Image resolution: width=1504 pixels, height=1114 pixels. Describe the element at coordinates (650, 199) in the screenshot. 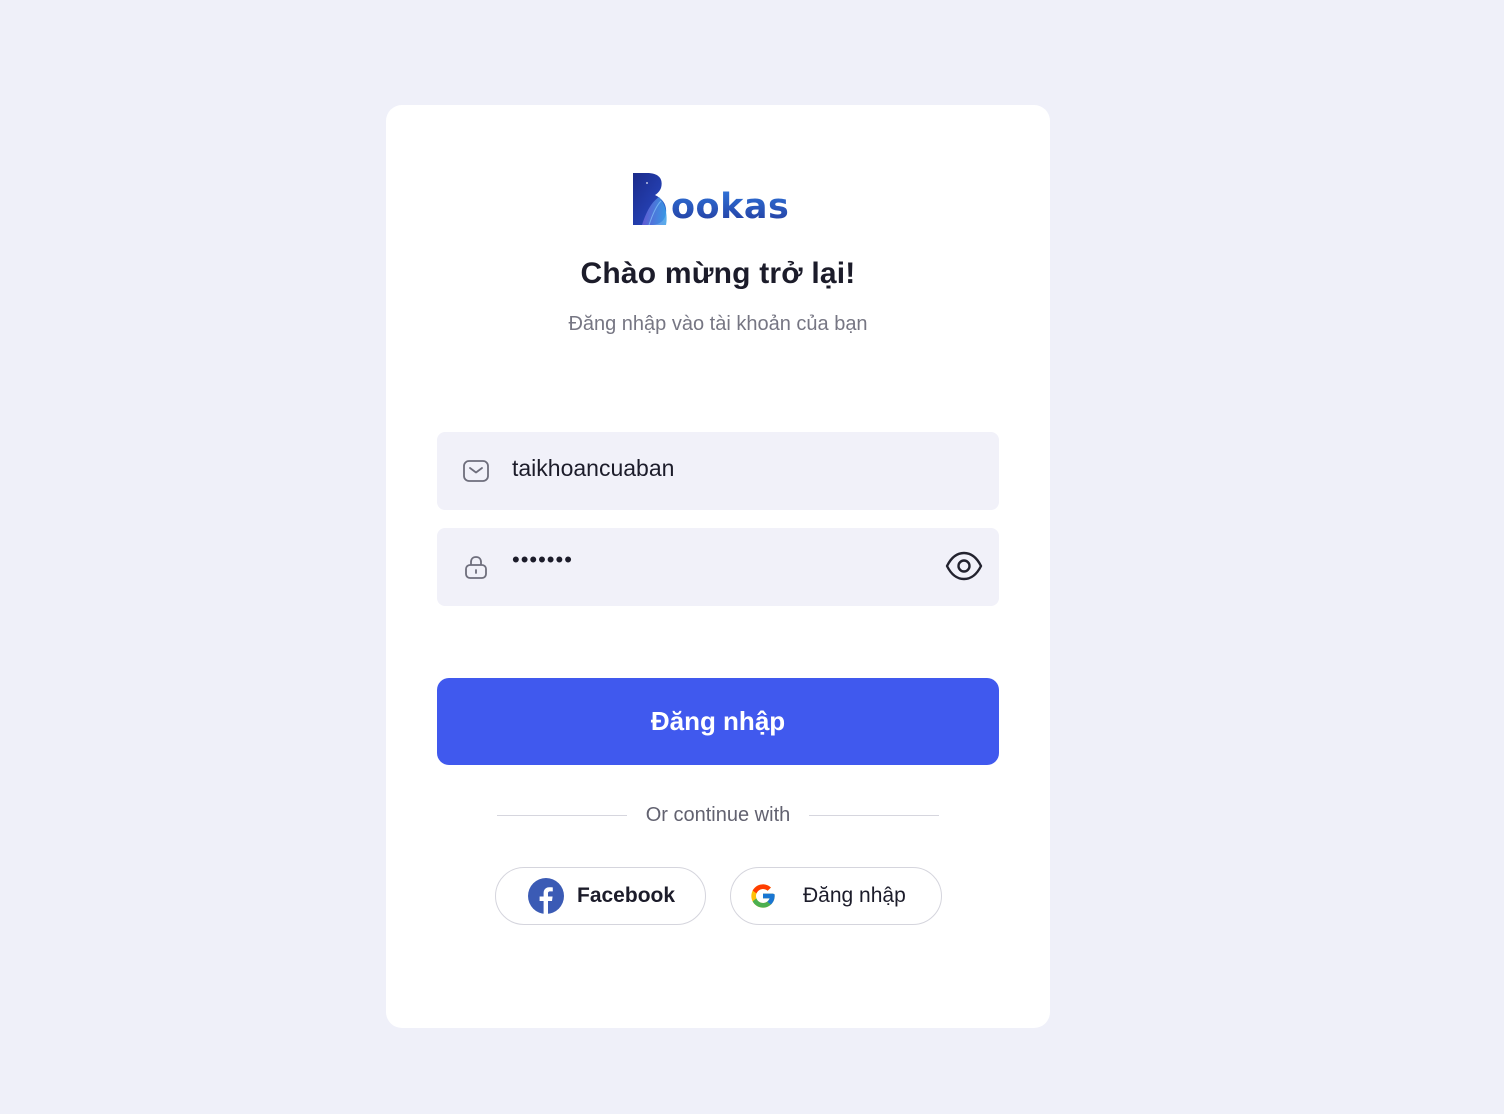

I see `logo-mark-icon` at that location.